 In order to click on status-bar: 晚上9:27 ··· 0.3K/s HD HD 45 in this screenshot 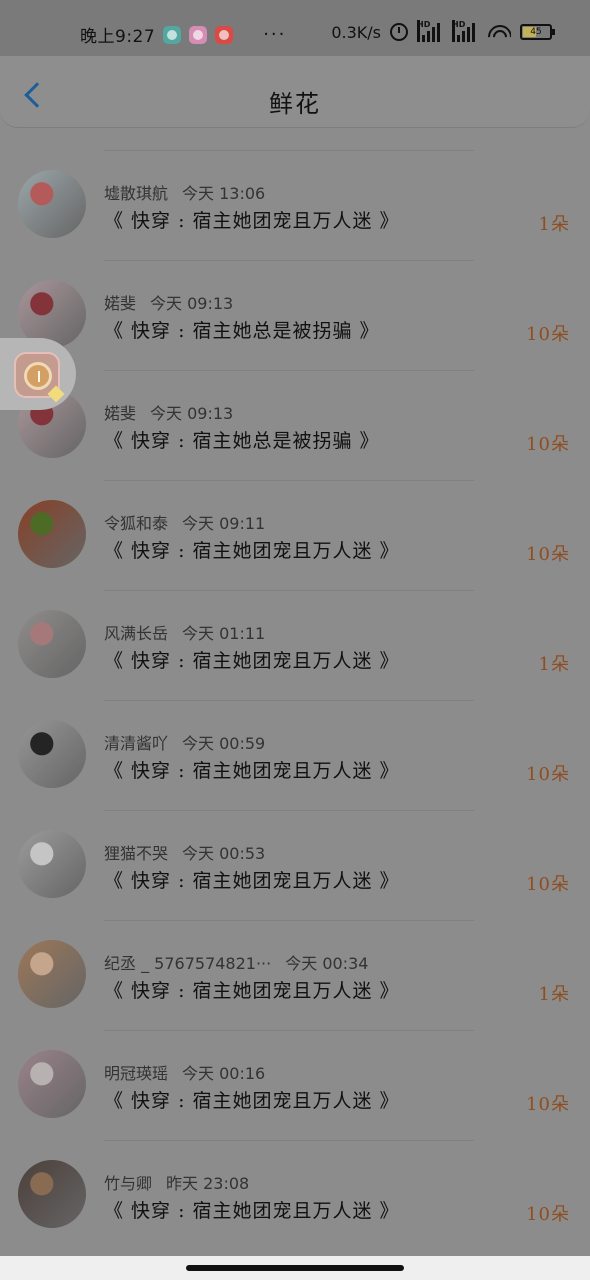, I will do `click(295, 29)`.